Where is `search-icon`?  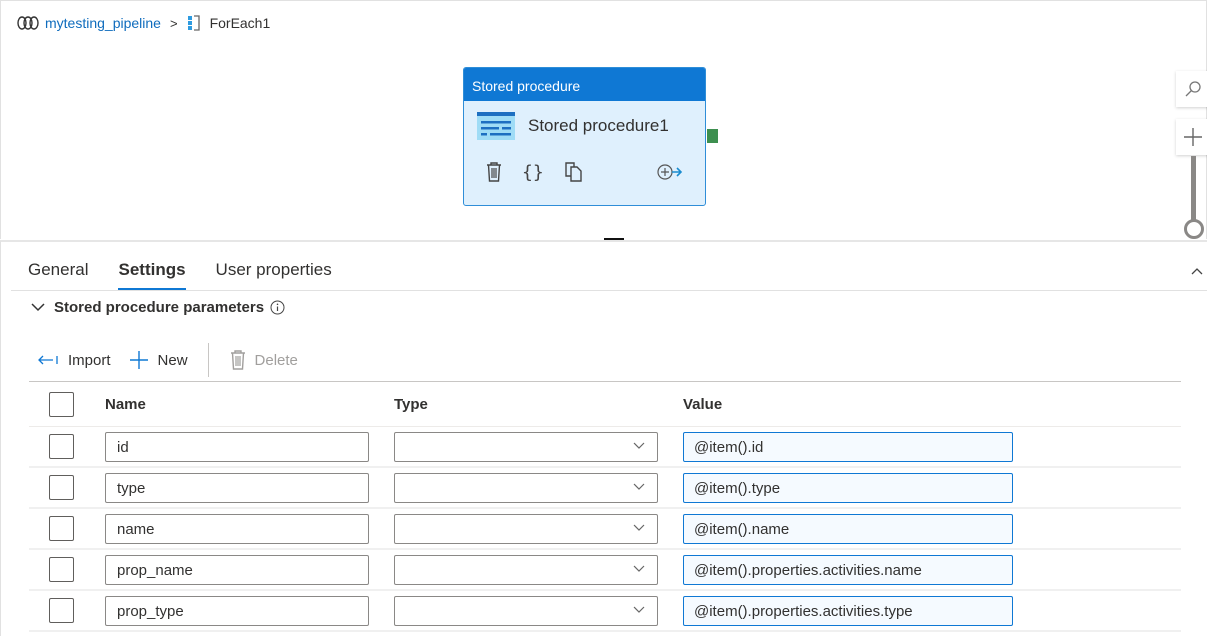 search-icon is located at coordinates (1193, 89).